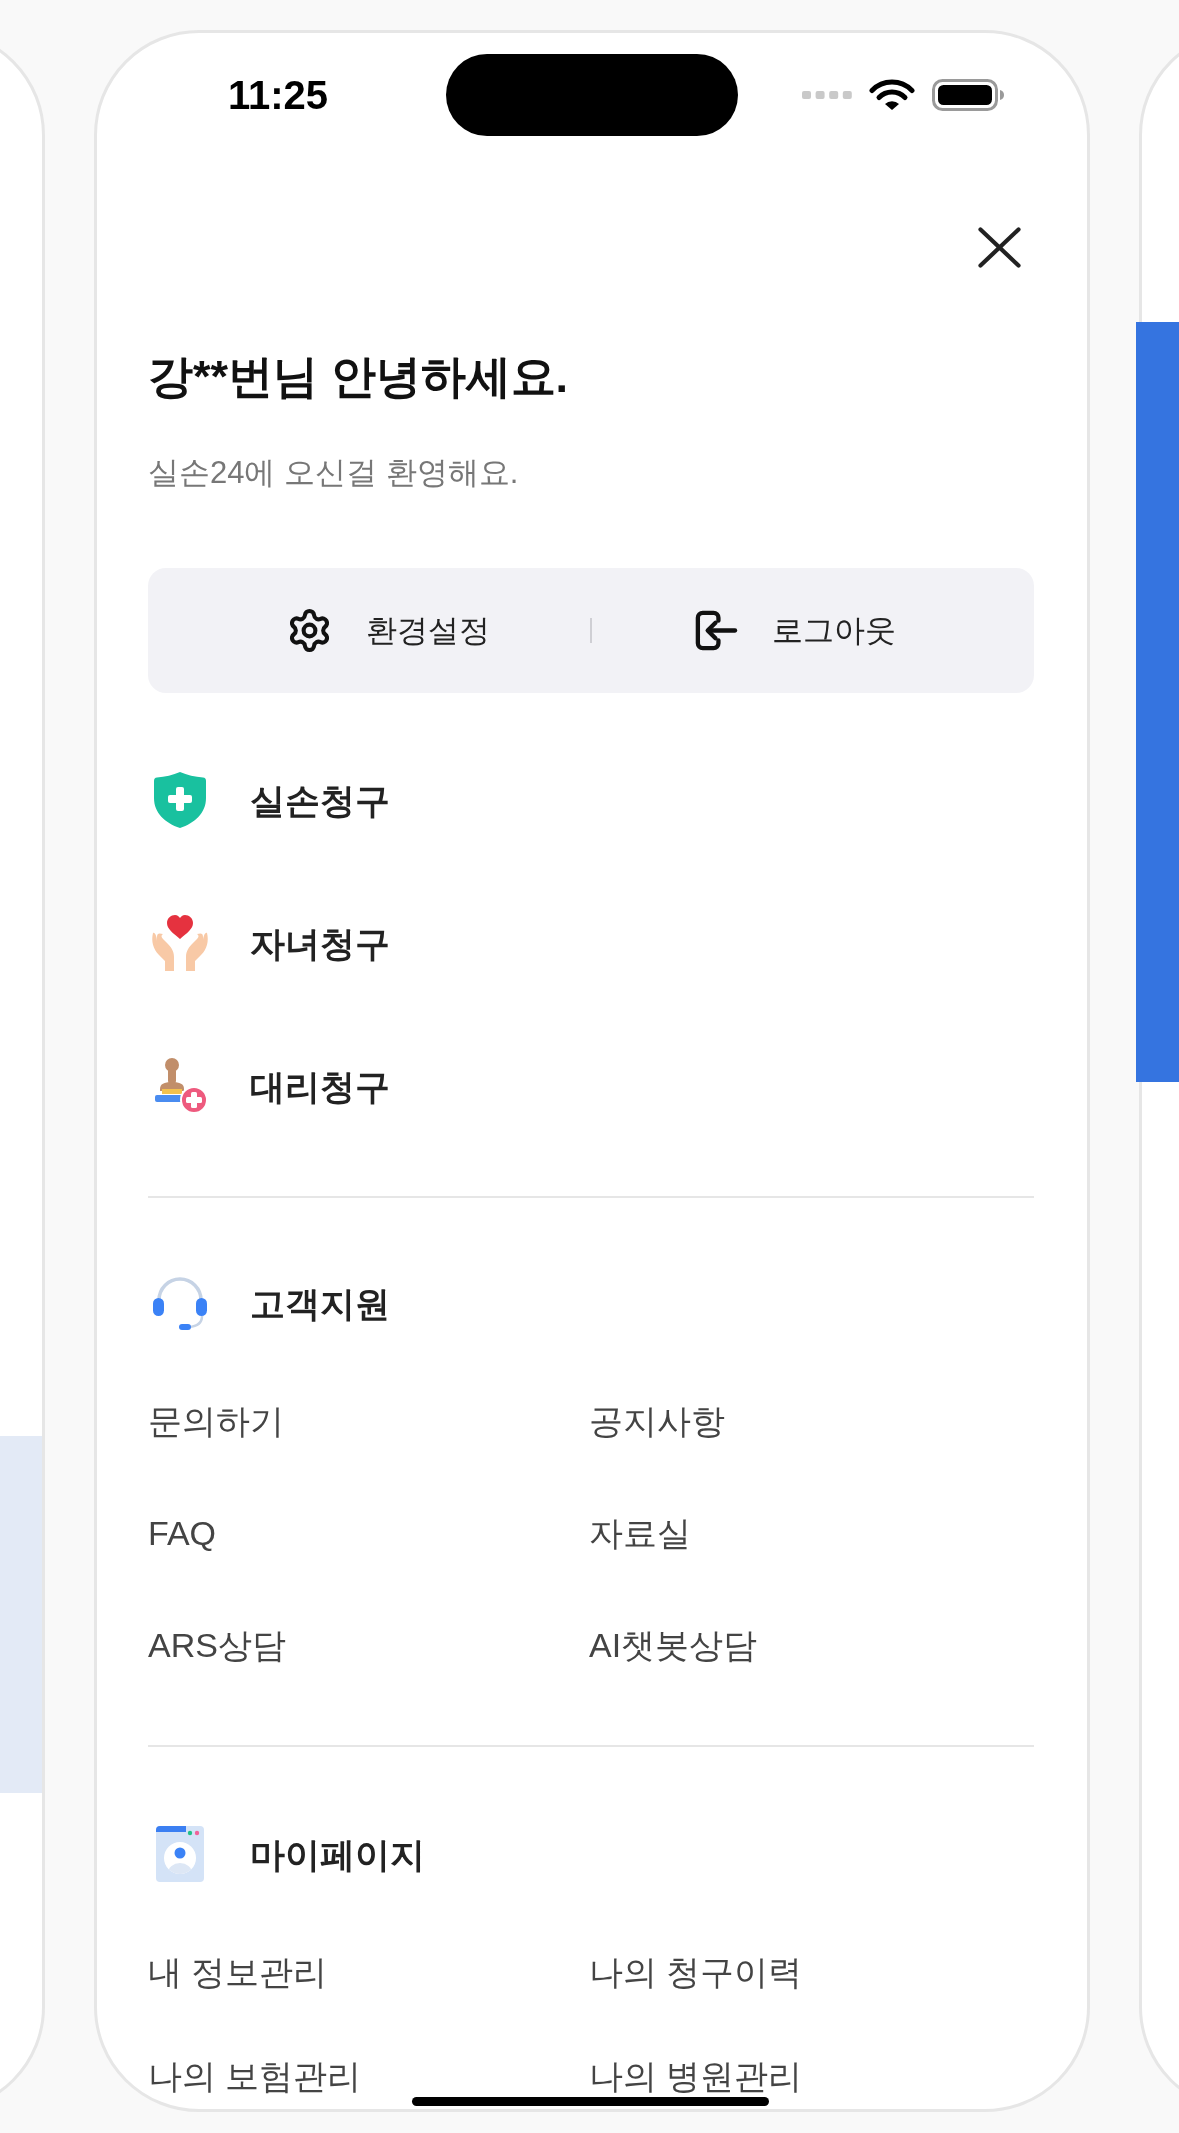 This screenshot has height=2133, width=1179. What do you see at coordinates (696, 2076) in the screenshot?
I see `menu-link: 나의 병원관리` at bounding box center [696, 2076].